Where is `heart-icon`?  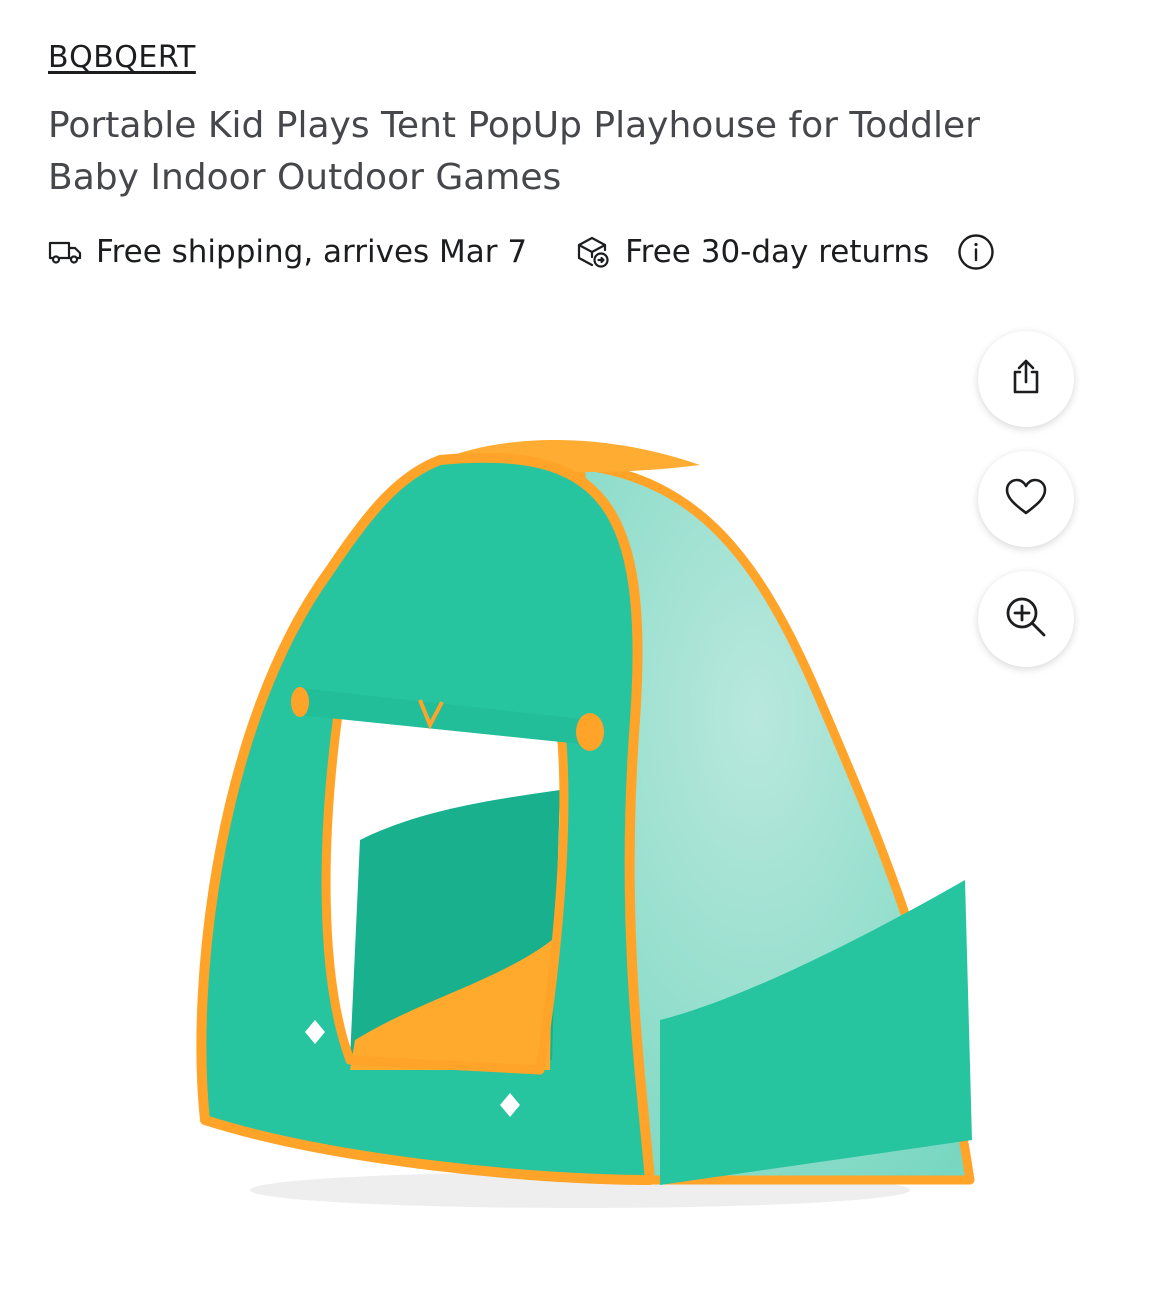 heart-icon is located at coordinates (1026, 499).